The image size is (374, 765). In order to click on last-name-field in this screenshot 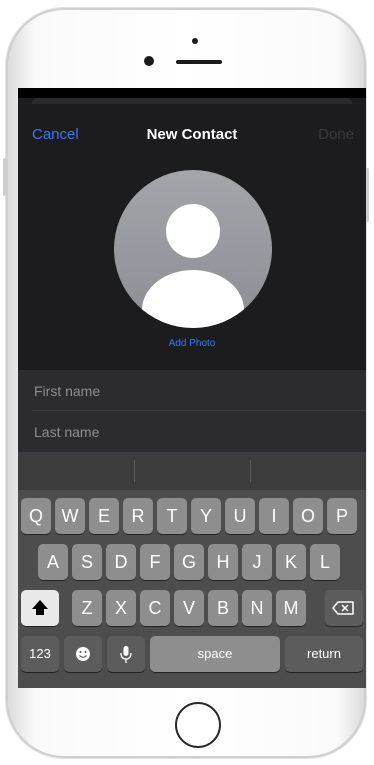, I will do `click(194, 432)`.